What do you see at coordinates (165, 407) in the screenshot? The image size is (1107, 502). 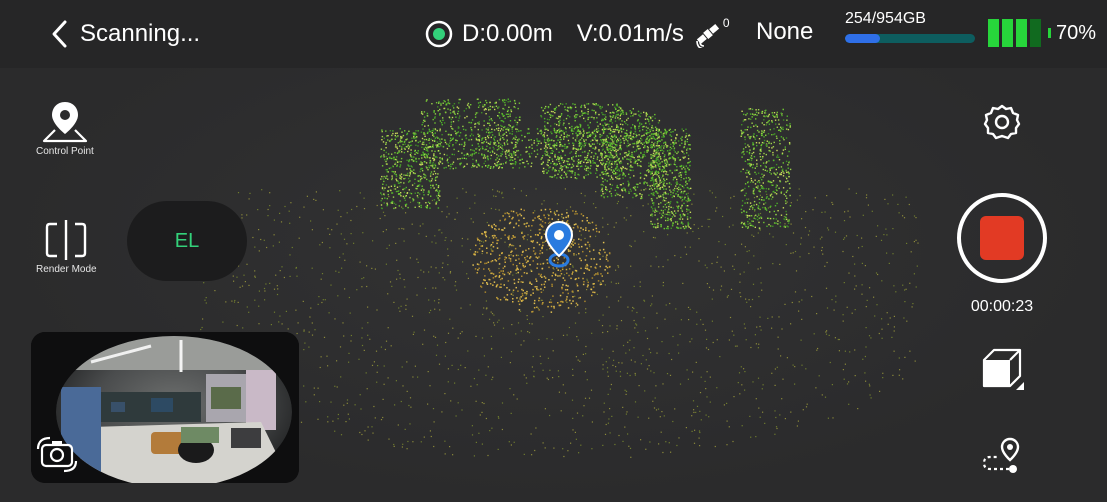 I see `camera-preview` at bounding box center [165, 407].